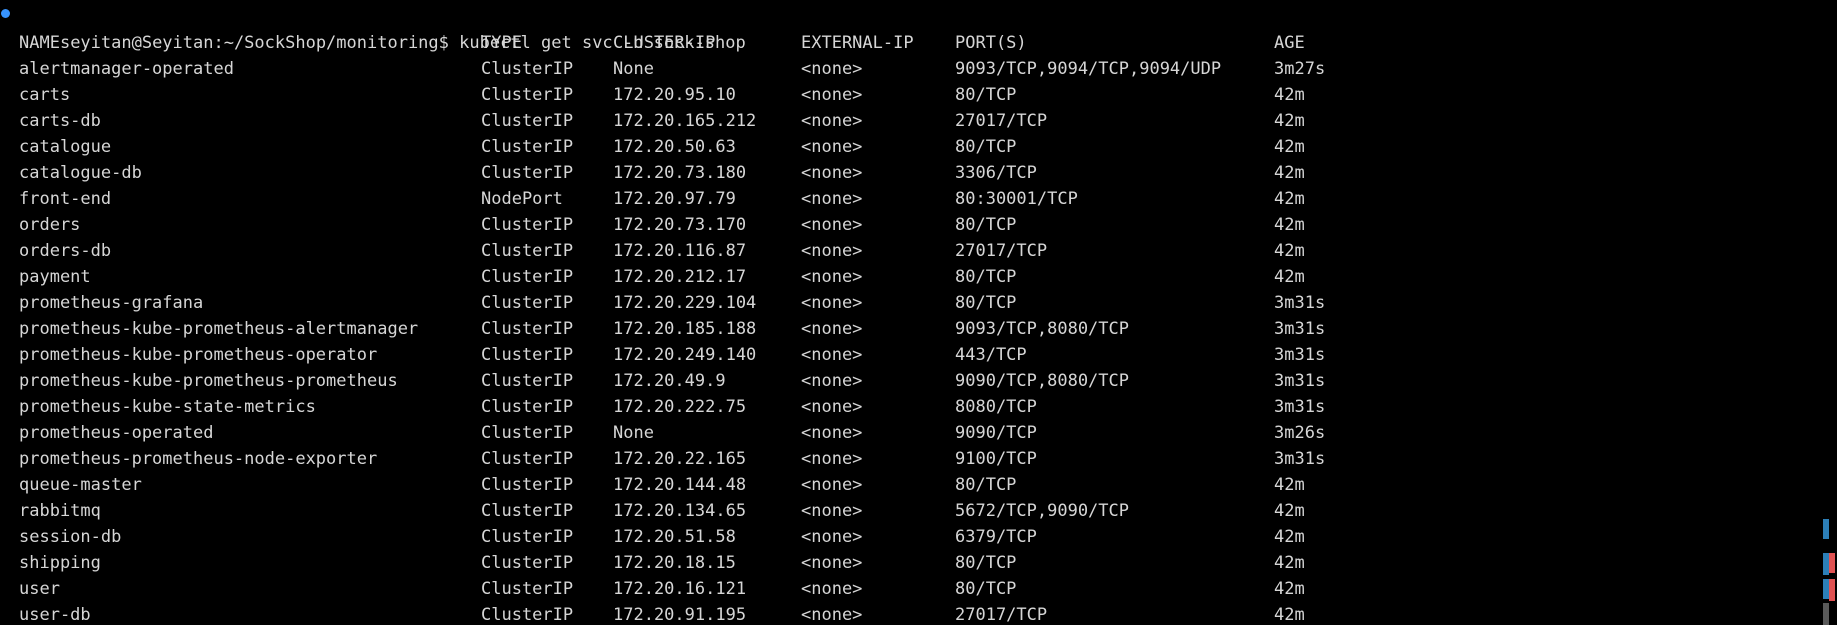 This screenshot has width=1837, height=625. What do you see at coordinates (70, 537) in the screenshot?
I see `service-name-cell: session-db` at bounding box center [70, 537].